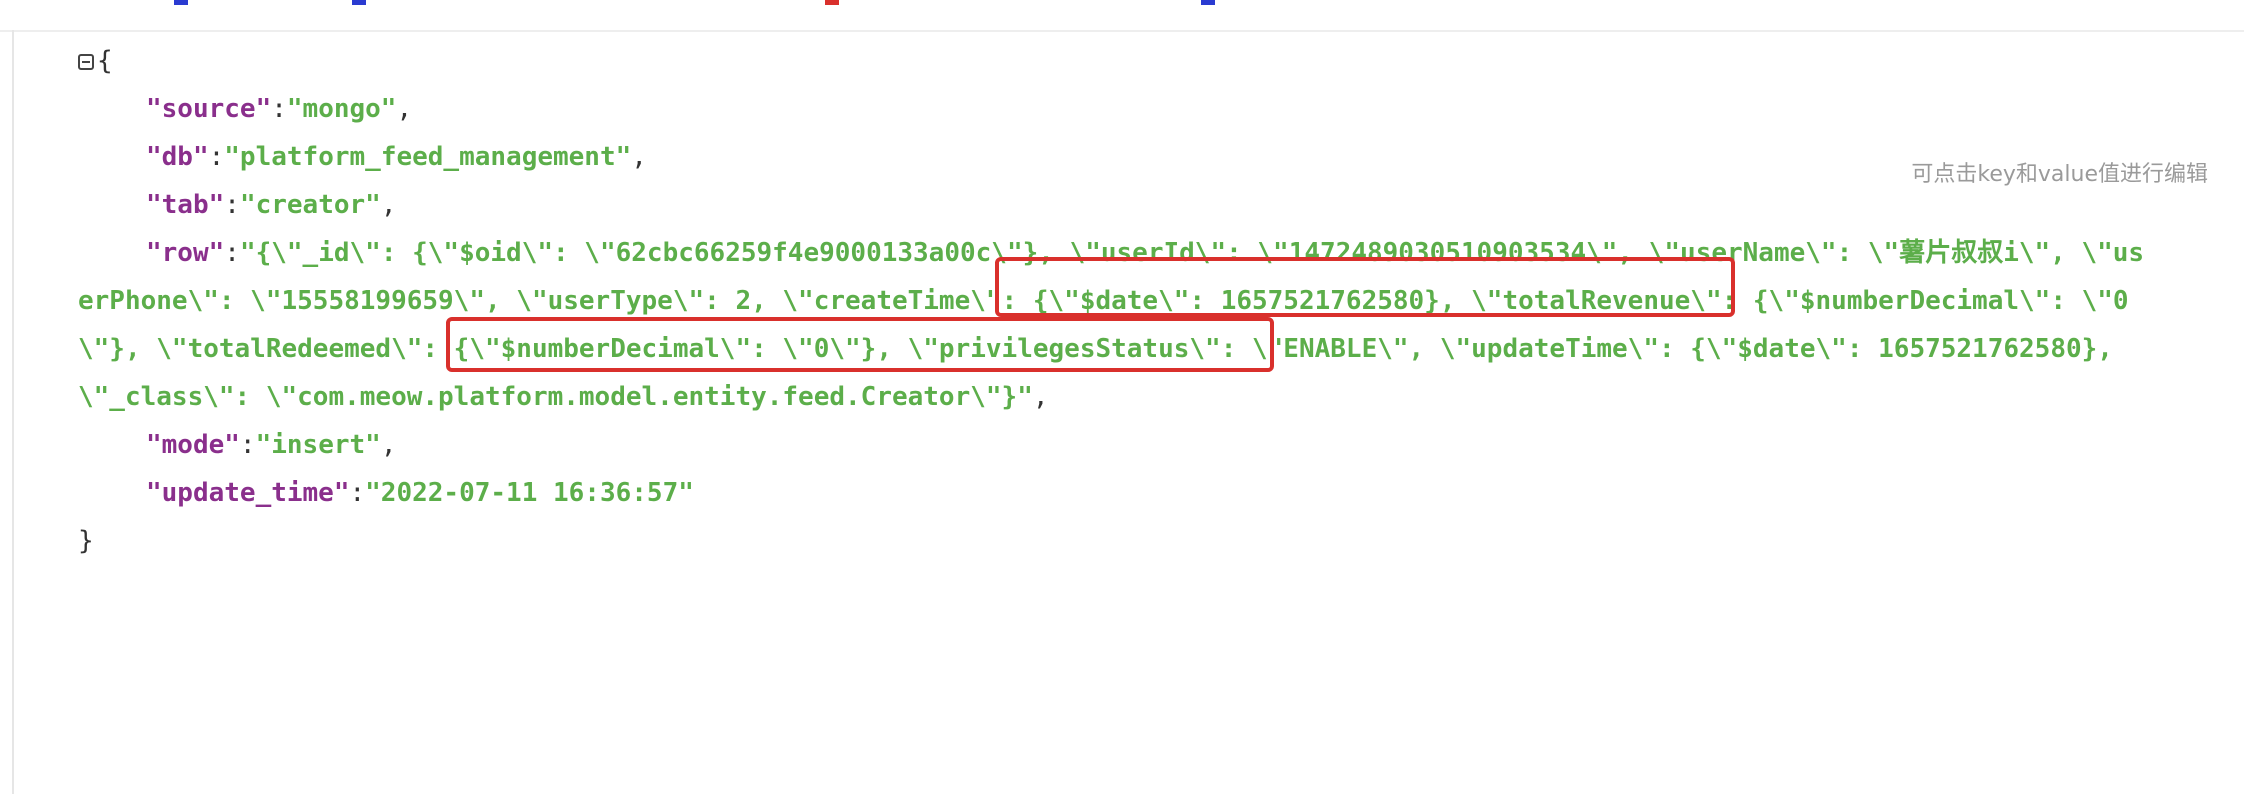 The width and height of the screenshot is (2244, 794). What do you see at coordinates (185, 205) in the screenshot?
I see `json-key: "tab"` at bounding box center [185, 205].